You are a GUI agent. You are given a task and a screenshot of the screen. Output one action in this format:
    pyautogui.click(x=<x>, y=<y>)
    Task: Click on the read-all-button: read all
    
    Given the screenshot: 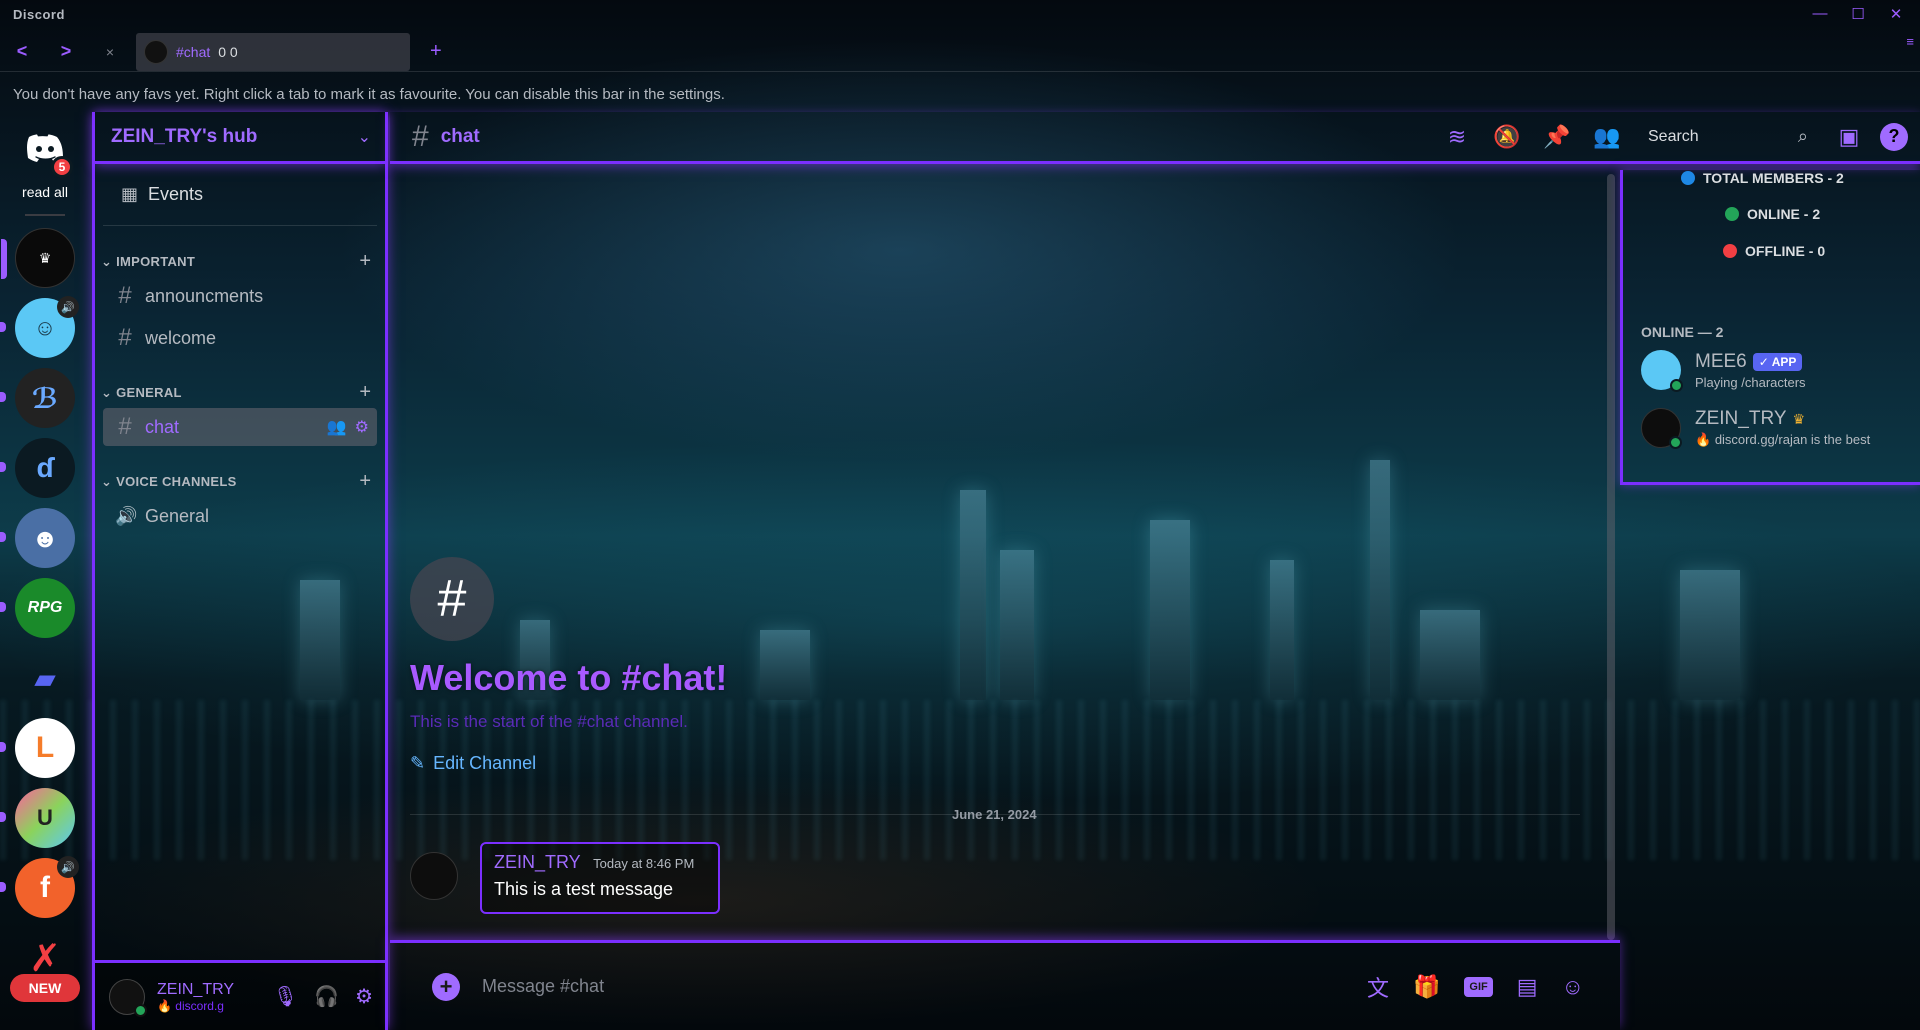 What is the action you would take?
    pyautogui.click(x=45, y=192)
    